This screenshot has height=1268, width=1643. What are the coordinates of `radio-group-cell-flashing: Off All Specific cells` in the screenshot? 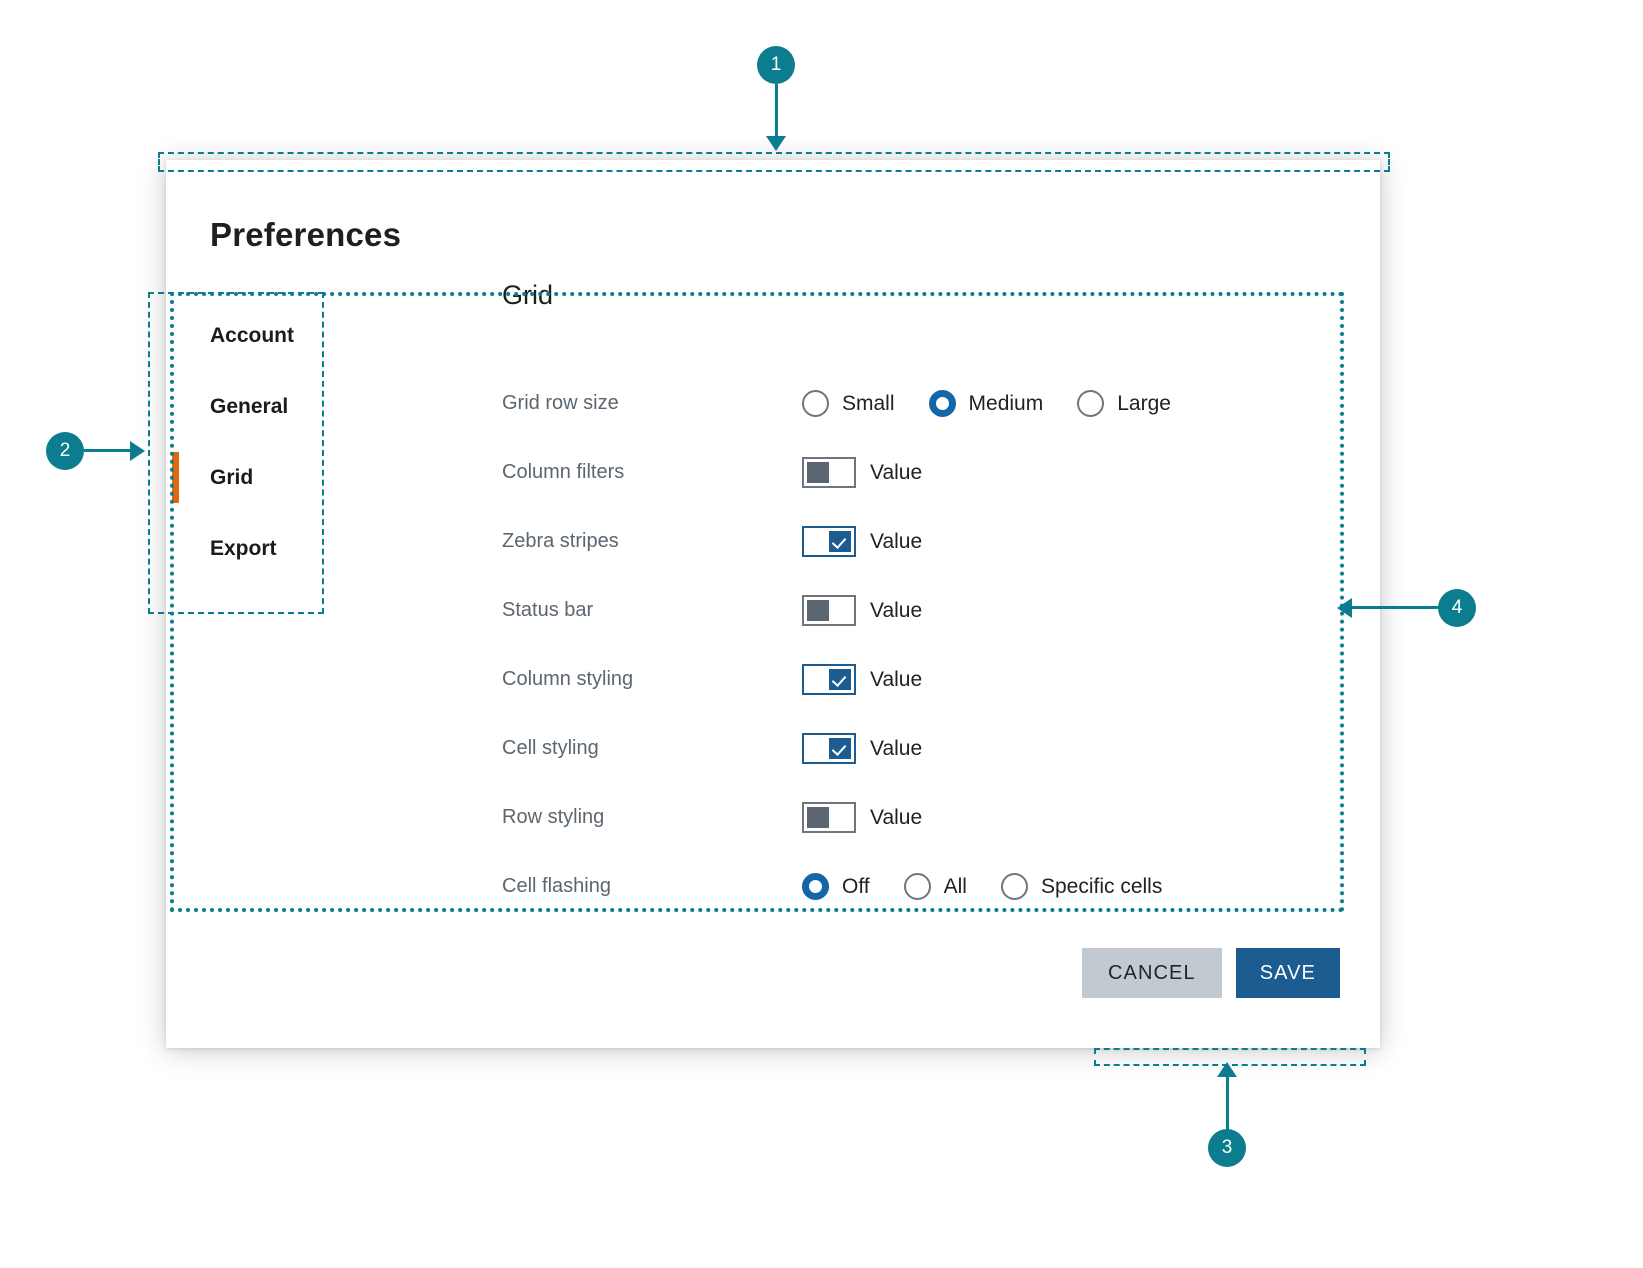 It's located at (999, 886).